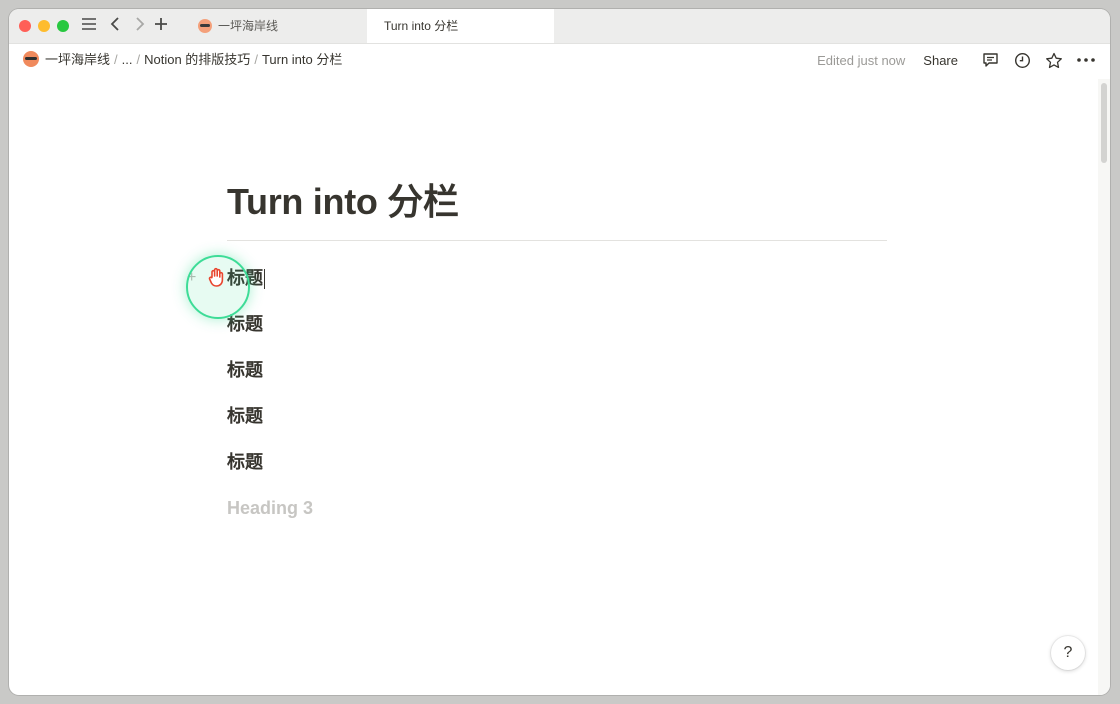 This screenshot has width=1120, height=704. I want to click on vertical-scrollbar, so click(1104, 387).